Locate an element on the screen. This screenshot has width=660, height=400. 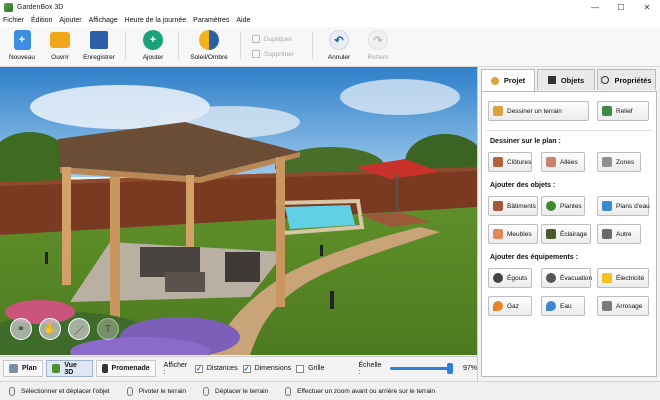
mountain-icon is located at coordinates (607, 111).